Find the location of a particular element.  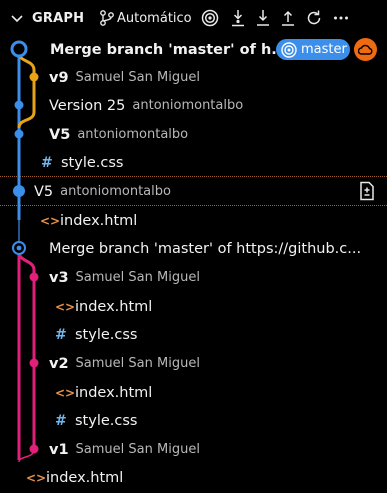

commit-message: v1 is located at coordinates (59, 449).